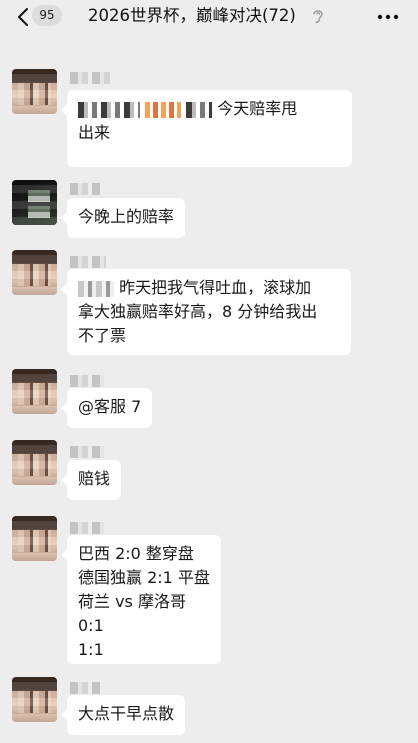 This screenshot has width=418, height=743. I want to click on message-line: 出来, so click(94, 132).